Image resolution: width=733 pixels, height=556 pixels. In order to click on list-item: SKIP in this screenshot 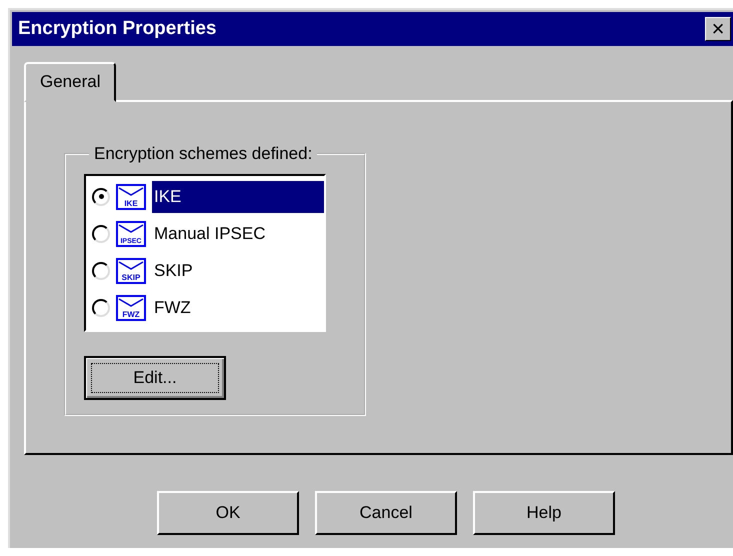, I will do `click(174, 270)`.